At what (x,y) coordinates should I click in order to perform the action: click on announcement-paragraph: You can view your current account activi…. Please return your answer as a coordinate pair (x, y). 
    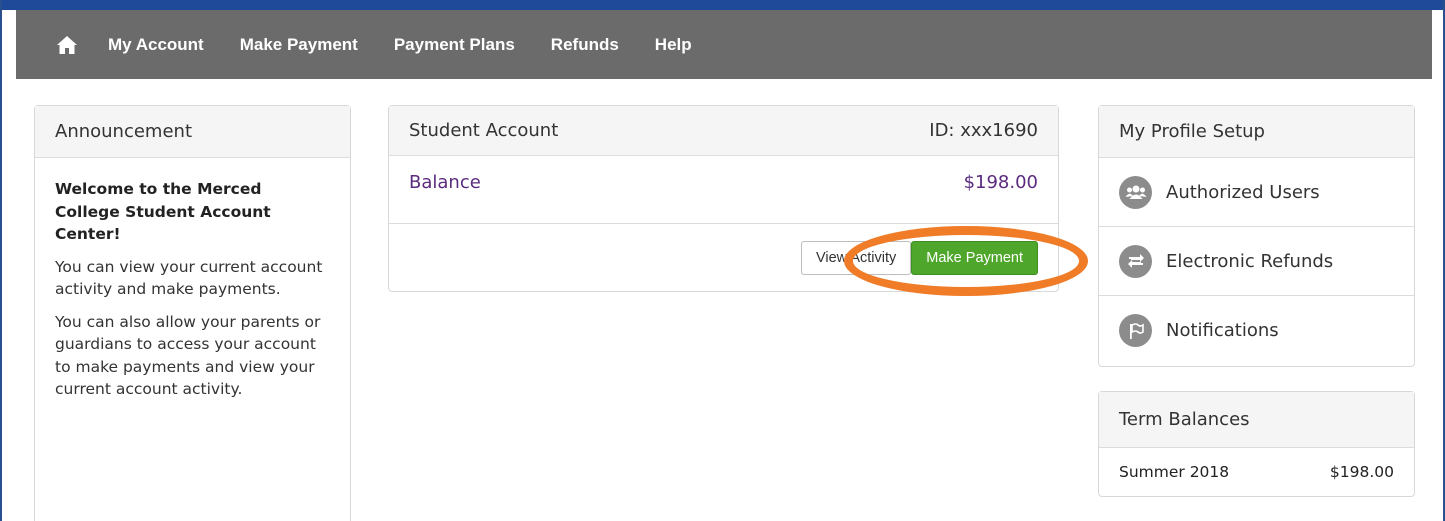
    Looking at the image, I should click on (189, 278).